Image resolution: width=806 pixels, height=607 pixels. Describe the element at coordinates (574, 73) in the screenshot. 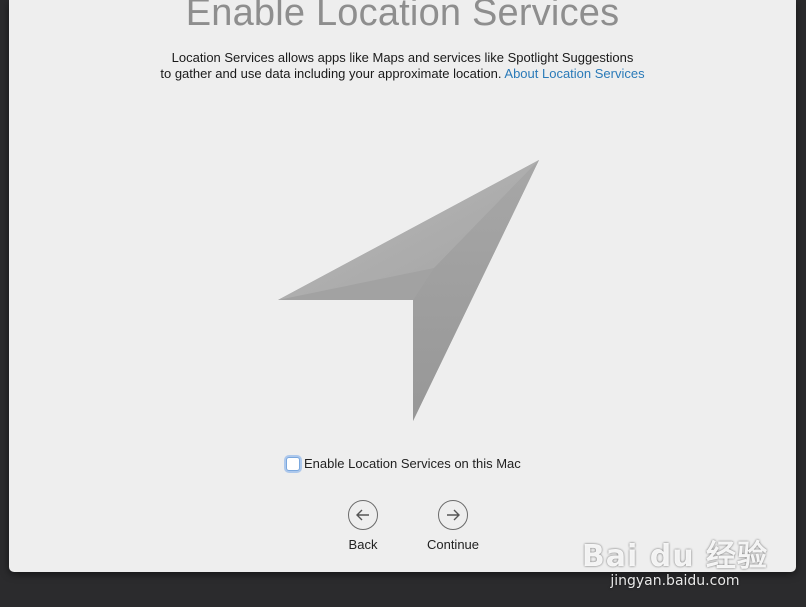

I see `about-location-services-link: About Location Services` at that location.